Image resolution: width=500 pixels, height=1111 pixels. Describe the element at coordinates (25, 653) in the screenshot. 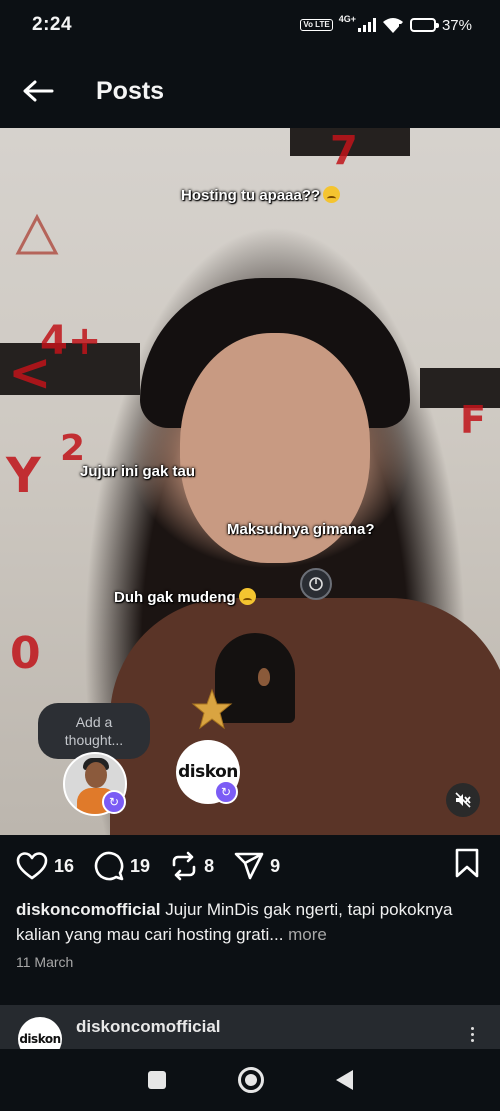

I see `wall-scribble: 0` at that location.